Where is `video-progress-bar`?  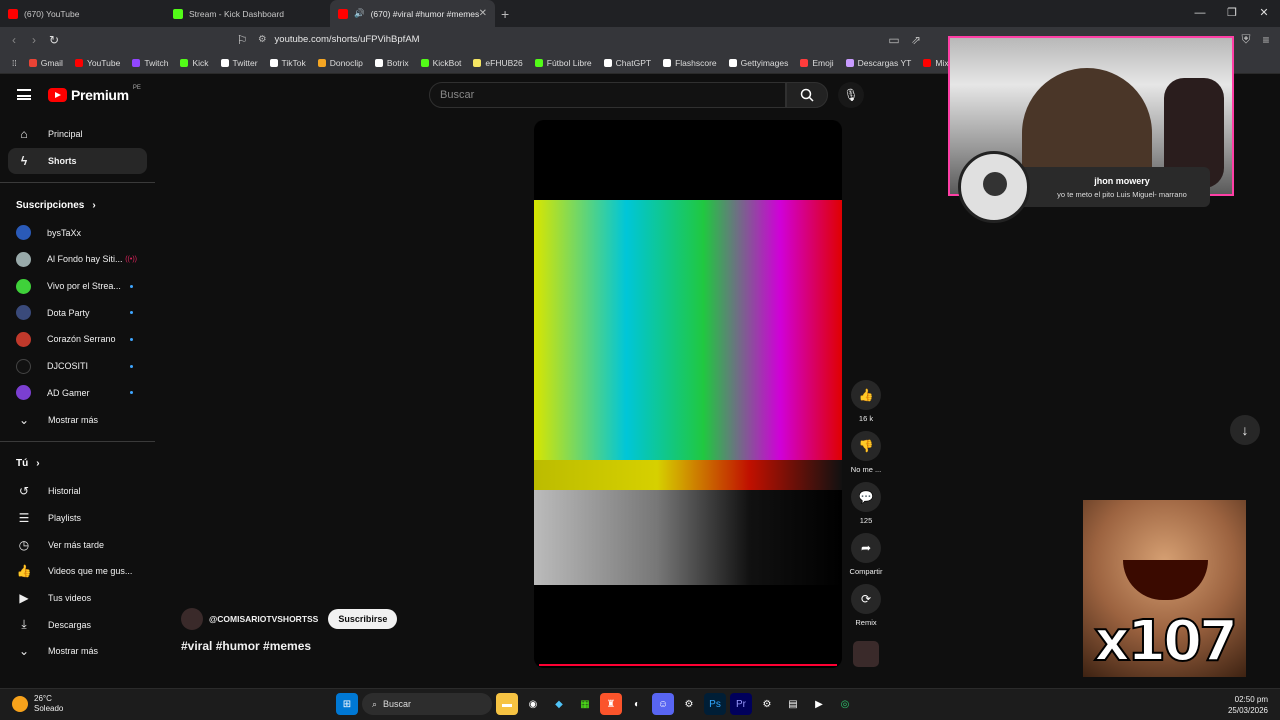 video-progress-bar is located at coordinates (688, 665).